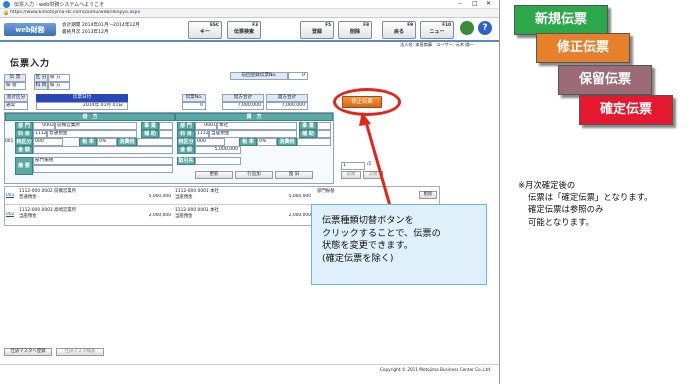  What do you see at coordinates (547, 185) in the screenshot?
I see `note-line: ※月次確定後の` at bounding box center [547, 185].